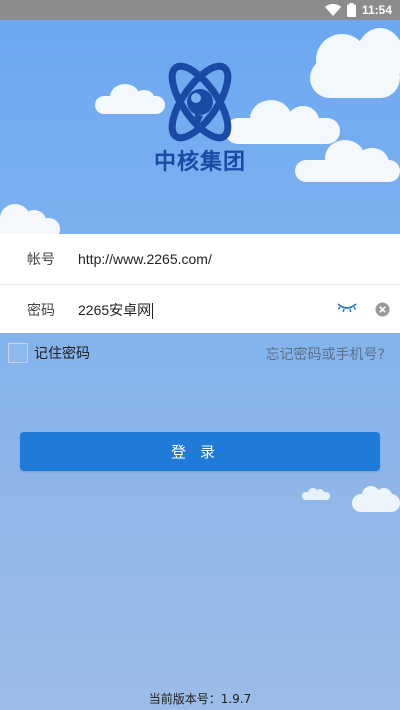 The height and width of the screenshot is (710, 400). Describe the element at coordinates (41, 259) in the screenshot. I see `account-label: 帐号` at that location.